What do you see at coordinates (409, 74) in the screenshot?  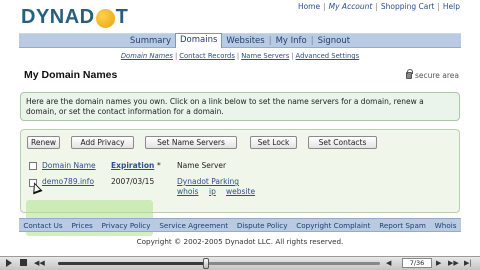 I see `lock-icon` at bounding box center [409, 74].